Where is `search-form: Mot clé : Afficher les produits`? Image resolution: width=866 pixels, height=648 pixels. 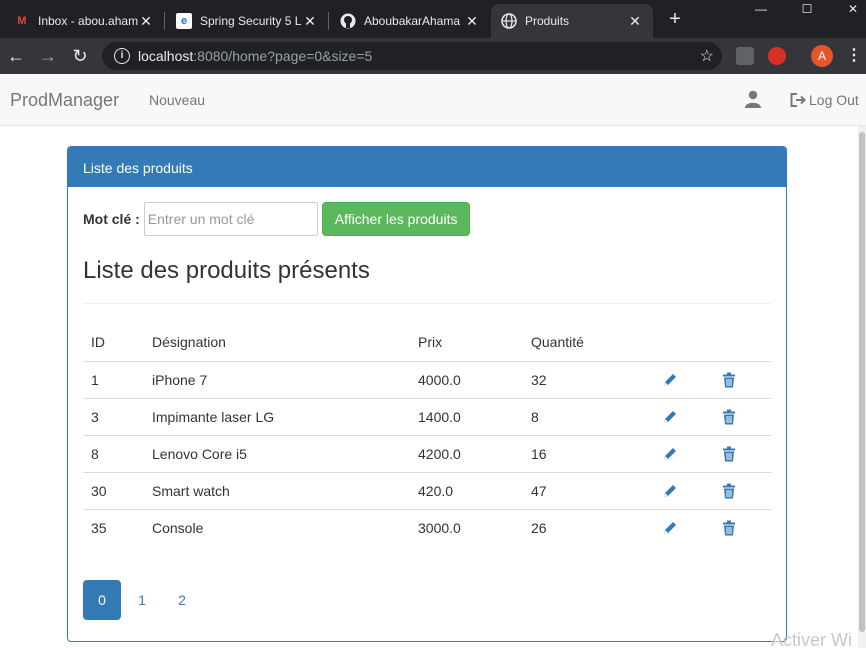 search-form: Mot clé : Afficher les produits is located at coordinates (277, 219).